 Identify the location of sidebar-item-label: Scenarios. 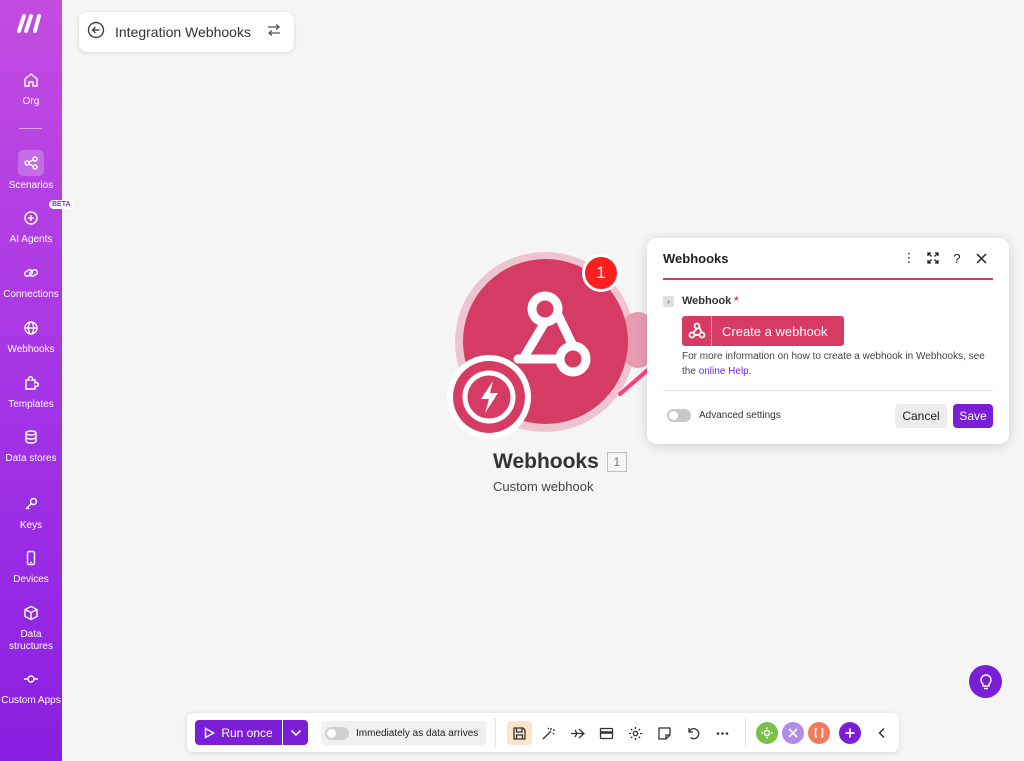
(31, 185).